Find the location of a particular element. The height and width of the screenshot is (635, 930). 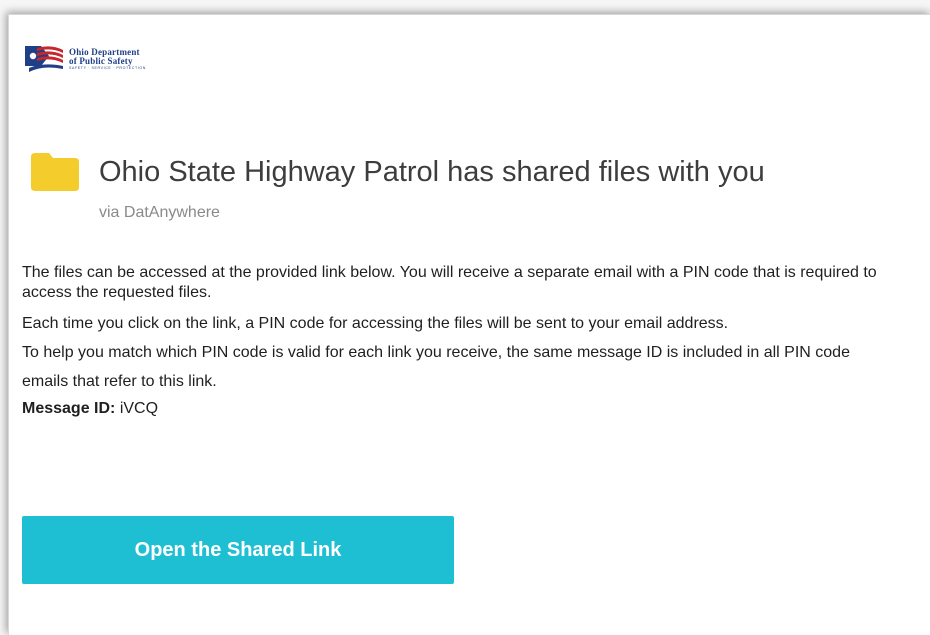

logo-tagline: SAFETY · SERVICE · PROTECTION is located at coordinates (107, 67).